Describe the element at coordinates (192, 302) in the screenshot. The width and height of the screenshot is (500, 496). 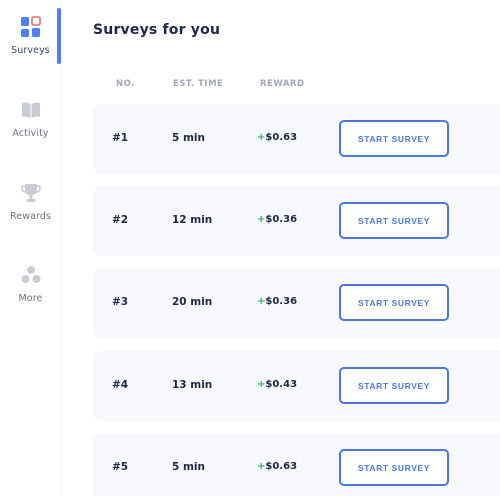
I see `survey-time: 20 min` at that location.